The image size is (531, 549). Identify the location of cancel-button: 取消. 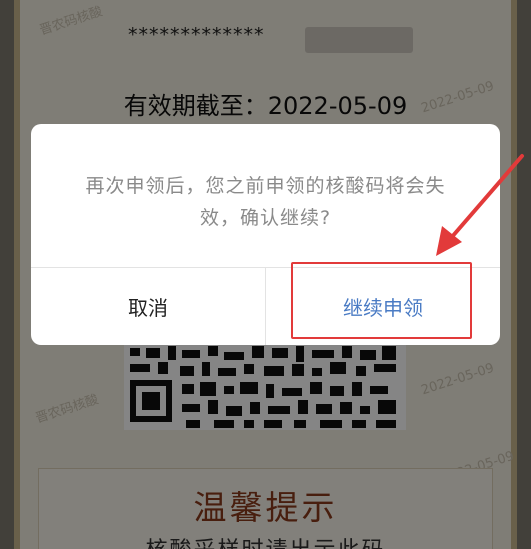
(148, 306).